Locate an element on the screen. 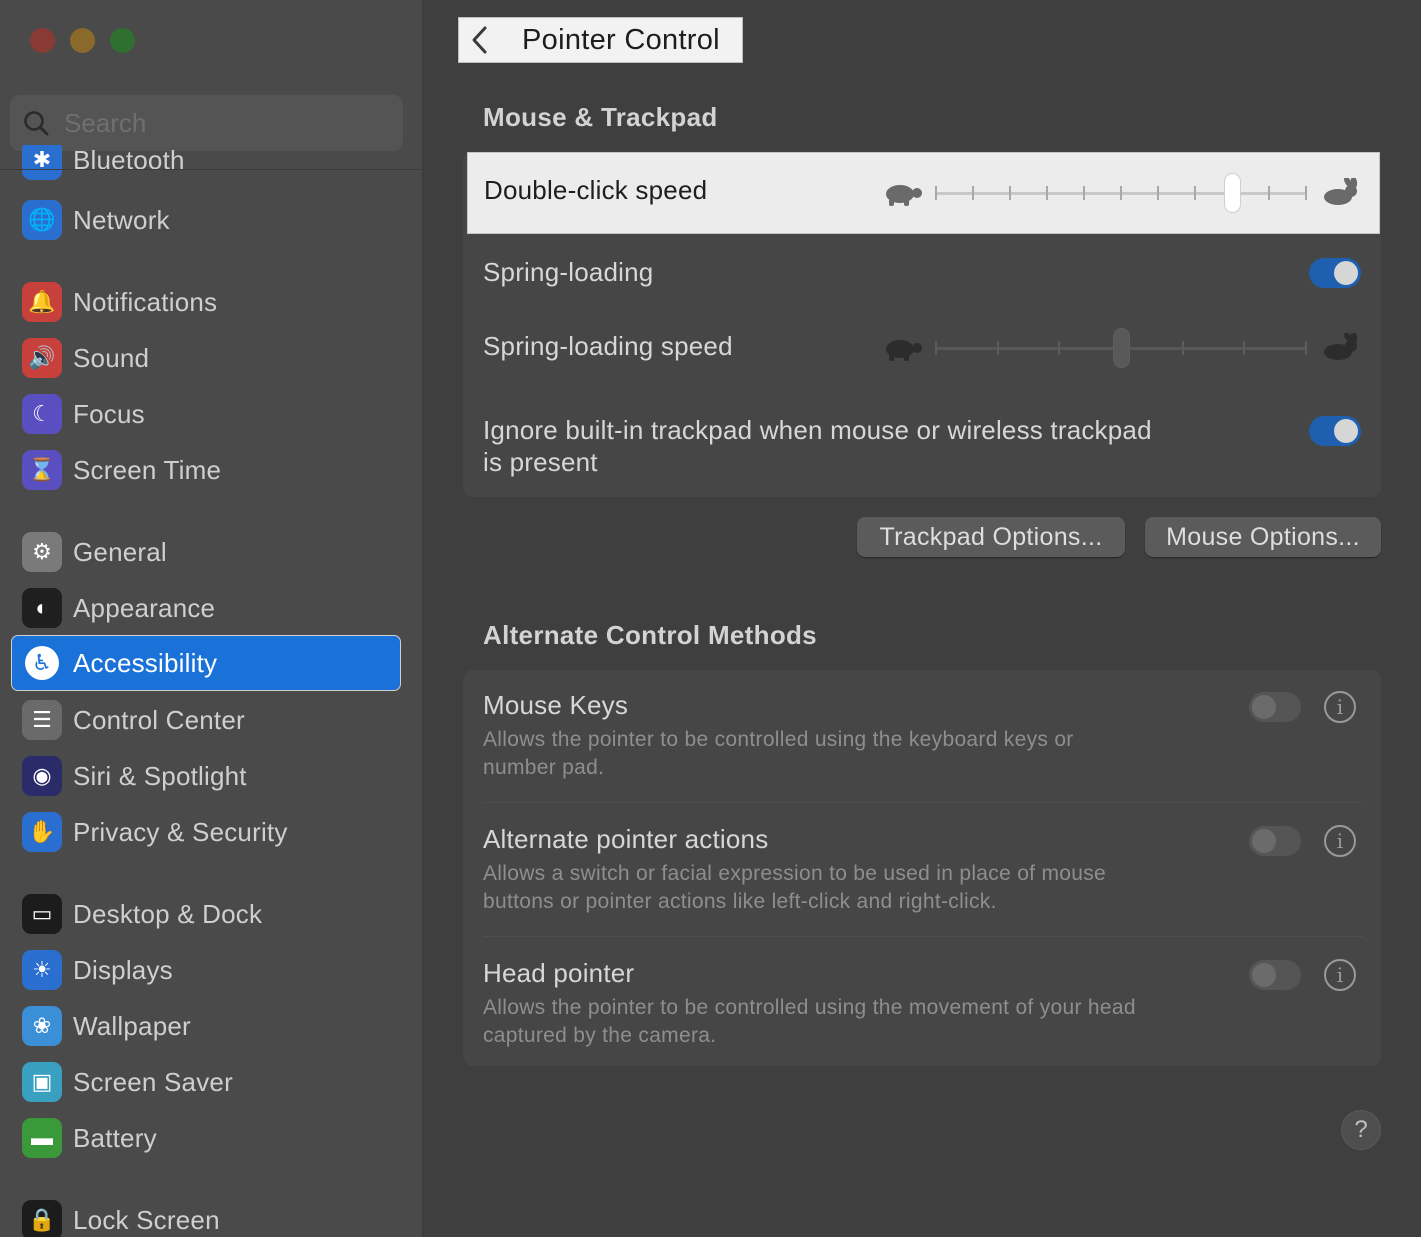 The width and height of the screenshot is (1421, 1237). control-center-icon: ☰ is located at coordinates (42, 720).